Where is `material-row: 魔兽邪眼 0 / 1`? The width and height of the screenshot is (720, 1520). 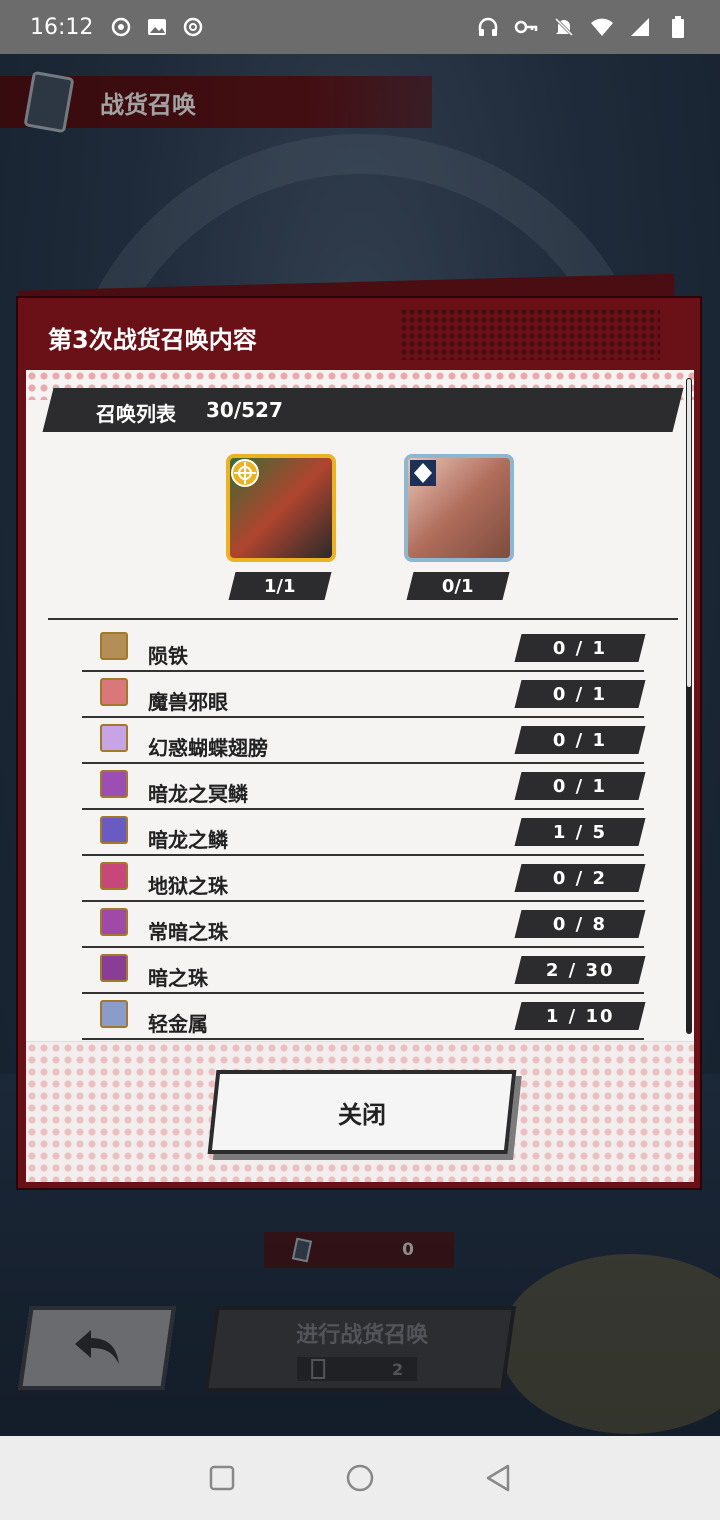 material-row: 魔兽邪眼 0 / 1 is located at coordinates (364, 695).